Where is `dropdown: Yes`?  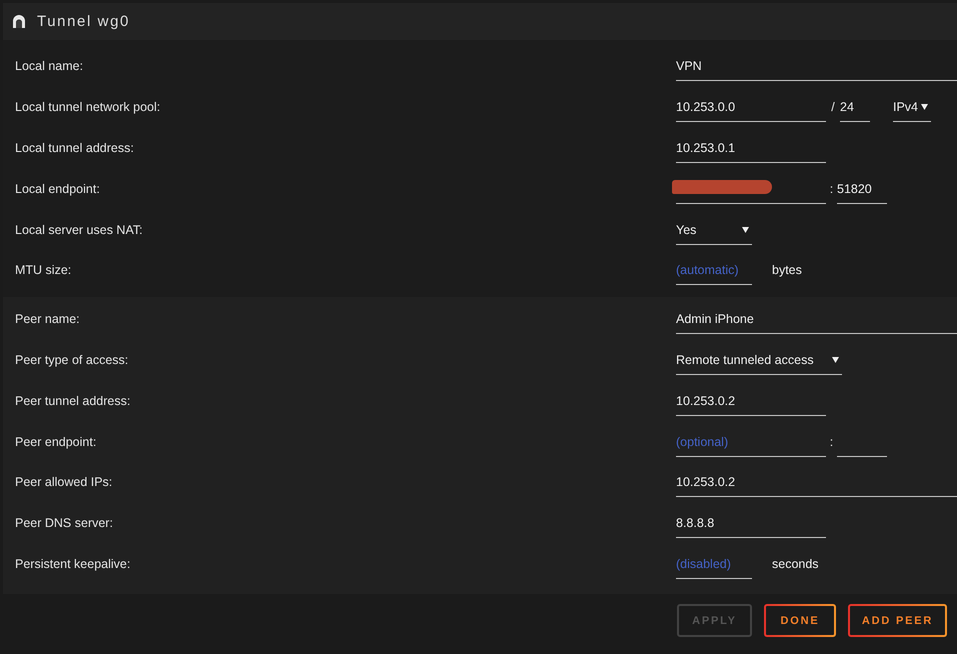
dropdown: Yes is located at coordinates (714, 229).